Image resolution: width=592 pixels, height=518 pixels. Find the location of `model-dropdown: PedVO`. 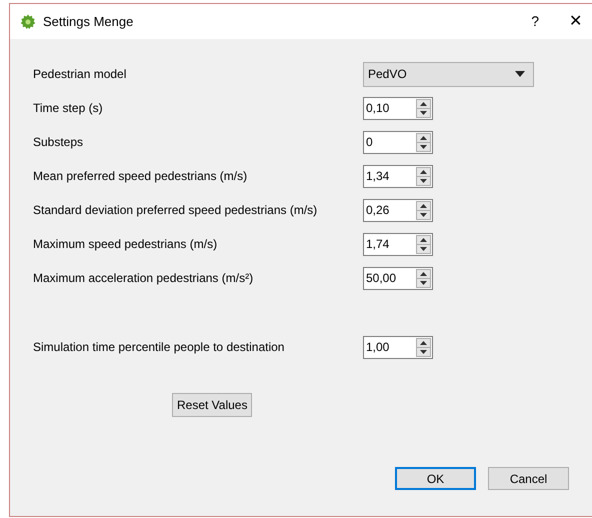

model-dropdown: PedVO is located at coordinates (448, 74).